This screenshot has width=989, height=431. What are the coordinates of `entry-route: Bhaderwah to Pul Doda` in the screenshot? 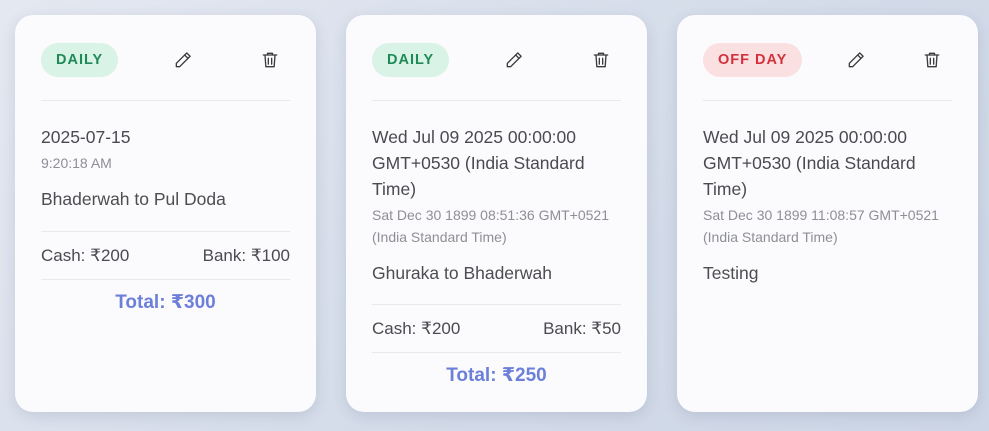 It's located at (133, 199).